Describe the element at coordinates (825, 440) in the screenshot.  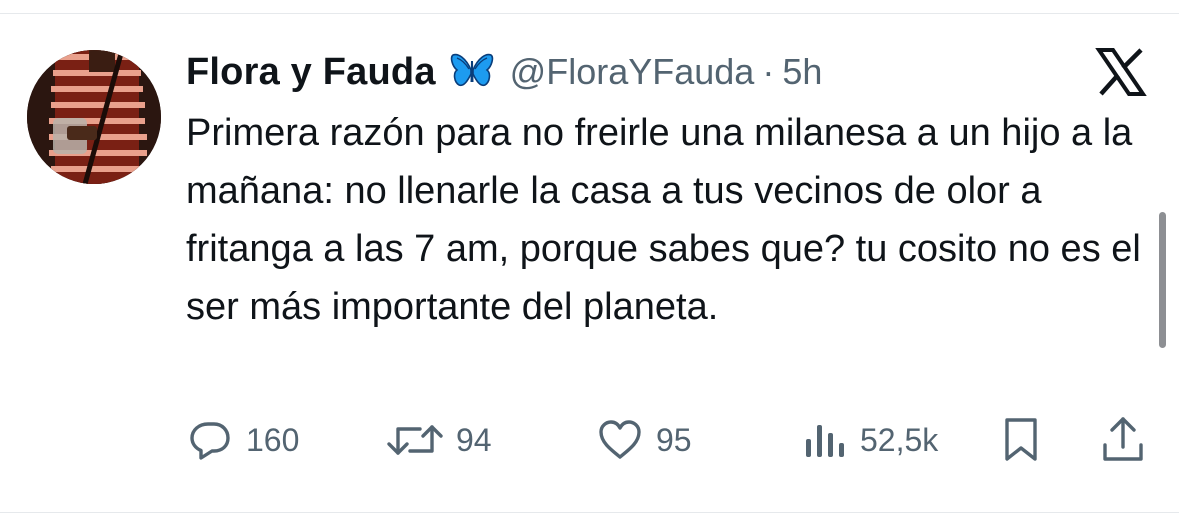
I see `views-chart-icon` at that location.